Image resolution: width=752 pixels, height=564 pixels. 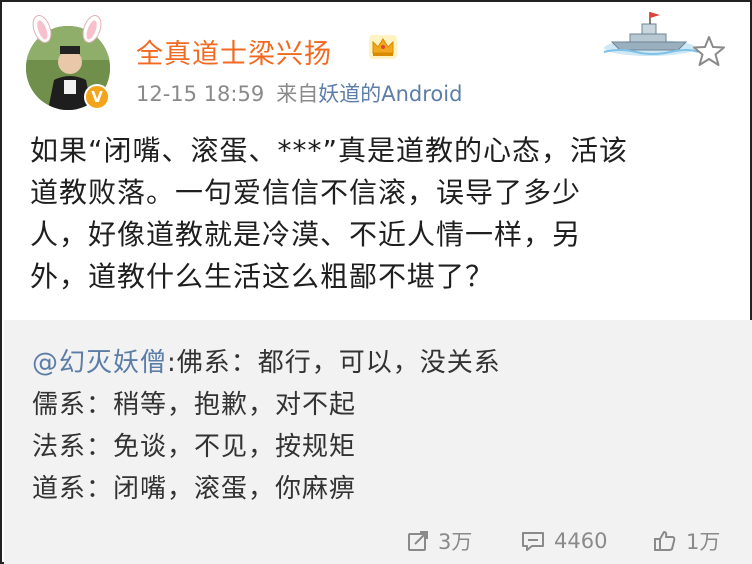 I want to click on quote-line: 道系：闭嘴，滚蛋，你麻痹, so click(x=194, y=489).